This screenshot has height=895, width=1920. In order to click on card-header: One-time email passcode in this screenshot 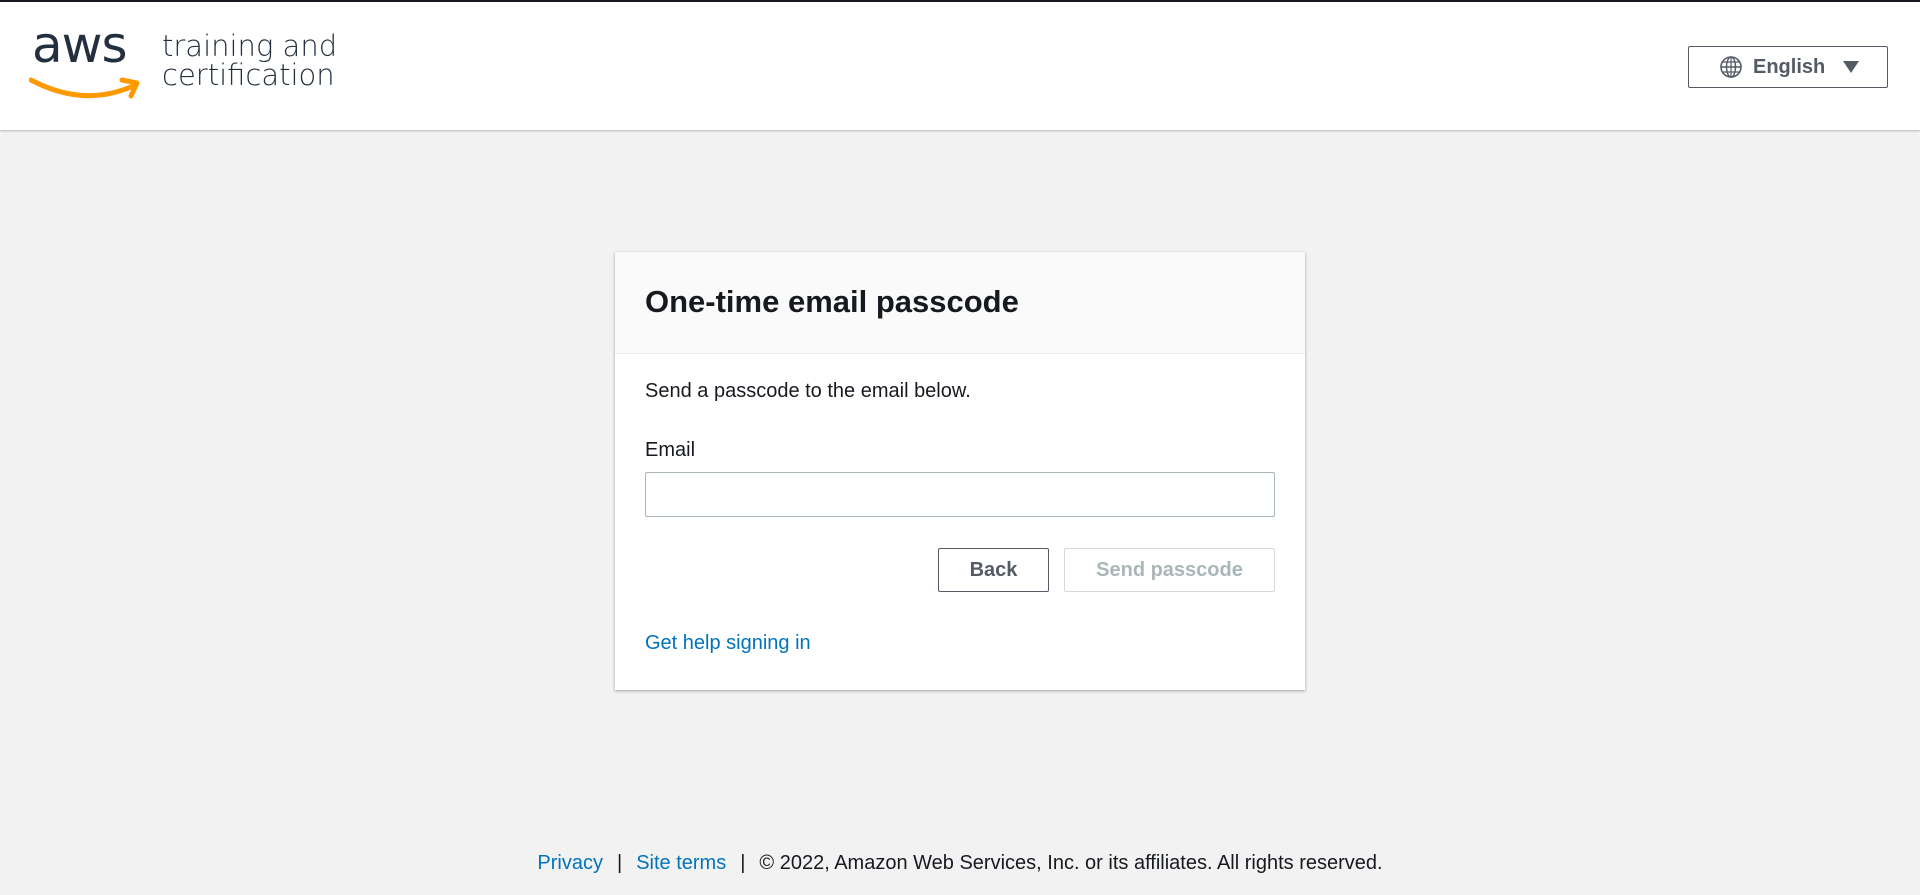, I will do `click(960, 303)`.